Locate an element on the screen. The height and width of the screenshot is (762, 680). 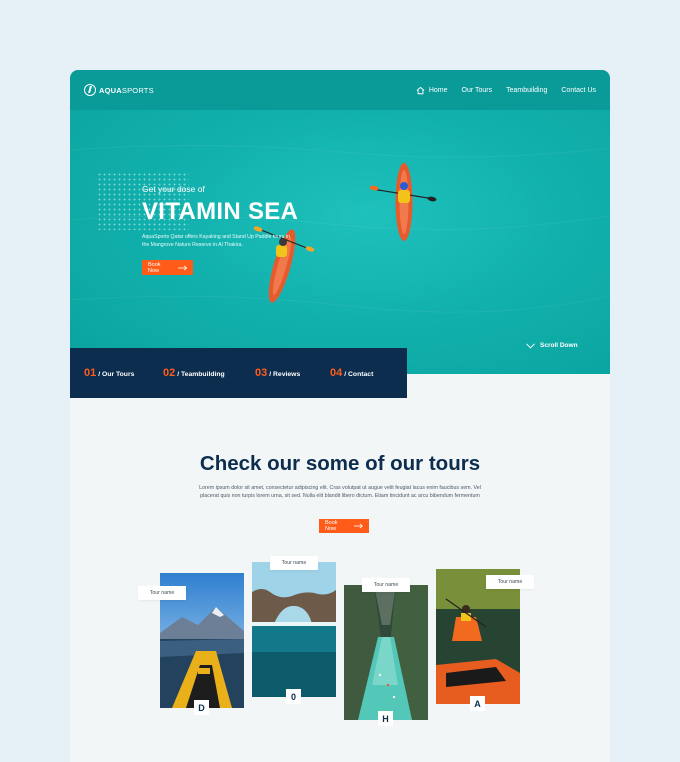
quicknav-our-tours: 01 / Our Tours is located at coordinates (123, 373).